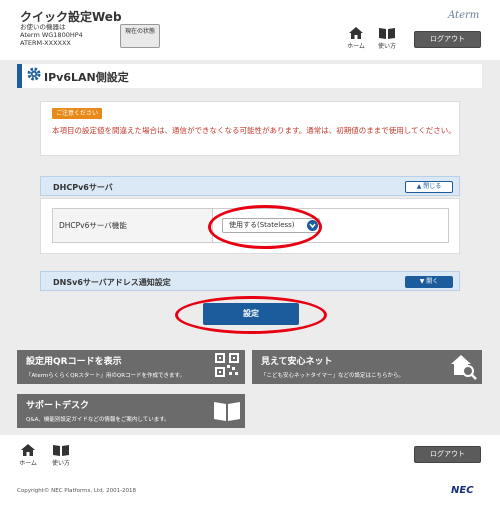 Image resolution: width=500 pixels, height=514 pixels. What do you see at coordinates (297, 362) in the screenshot?
I see `mieru-tile-title: 見えて安心ネット` at bounding box center [297, 362].